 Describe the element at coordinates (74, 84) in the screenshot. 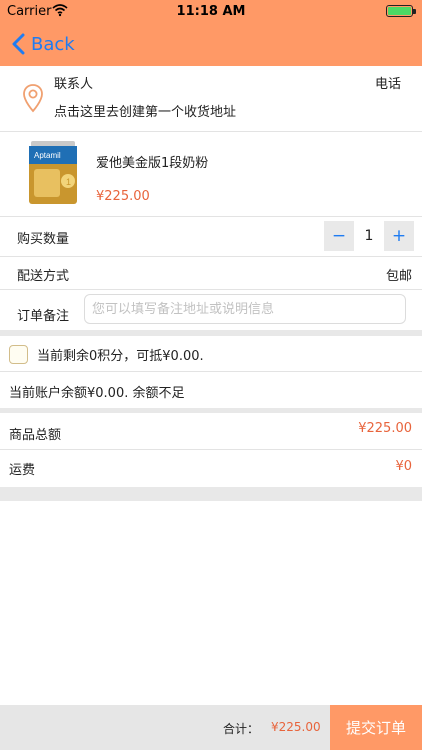

I see `contact-label: 联系人` at that location.